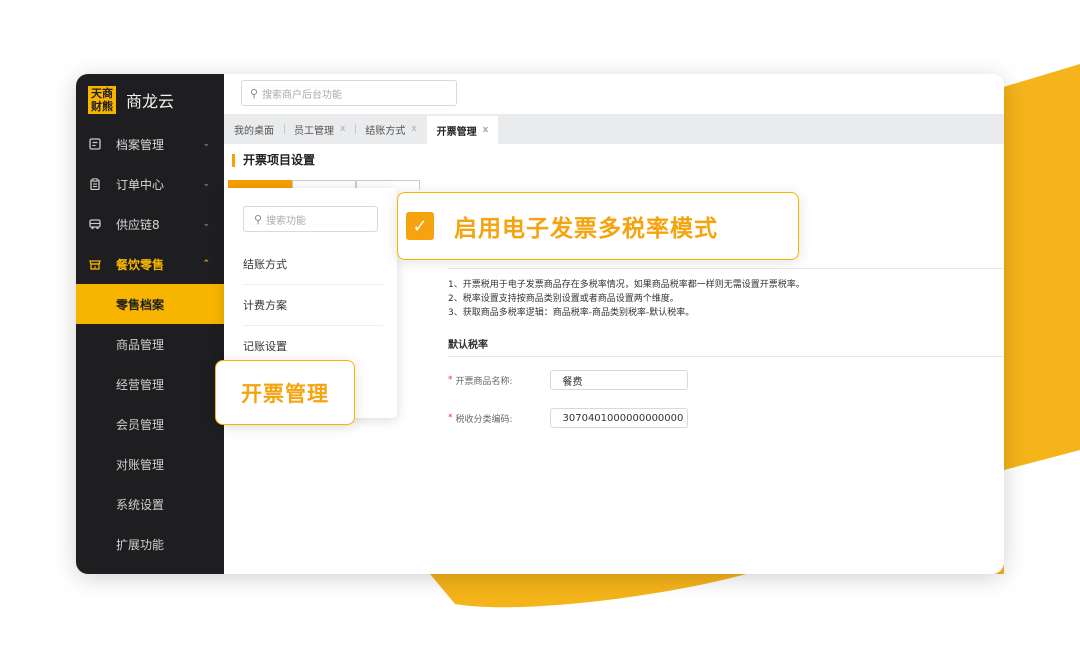 Image resolution: width=1080 pixels, height=647 pixels. I want to click on page-title: 开票项目设置, so click(273, 160).